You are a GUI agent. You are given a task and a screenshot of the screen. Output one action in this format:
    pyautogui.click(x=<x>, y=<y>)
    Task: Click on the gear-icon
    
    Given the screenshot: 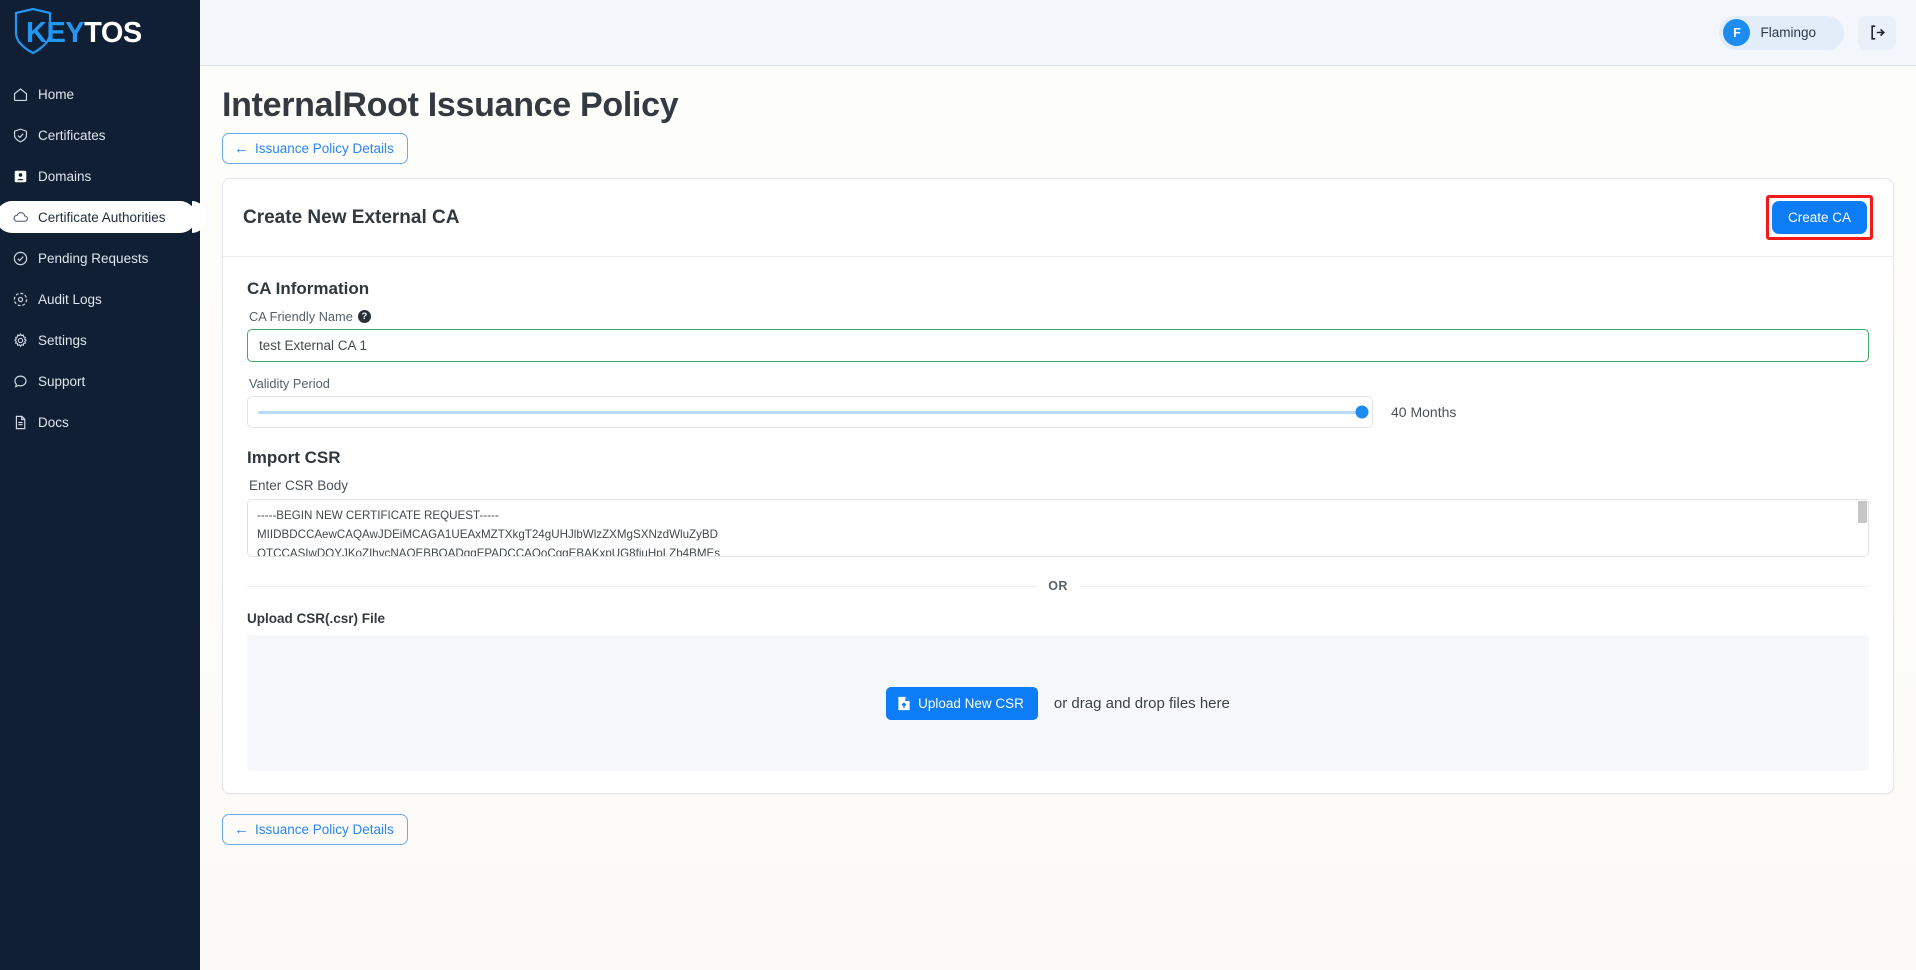 What is the action you would take?
    pyautogui.click(x=25, y=340)
    